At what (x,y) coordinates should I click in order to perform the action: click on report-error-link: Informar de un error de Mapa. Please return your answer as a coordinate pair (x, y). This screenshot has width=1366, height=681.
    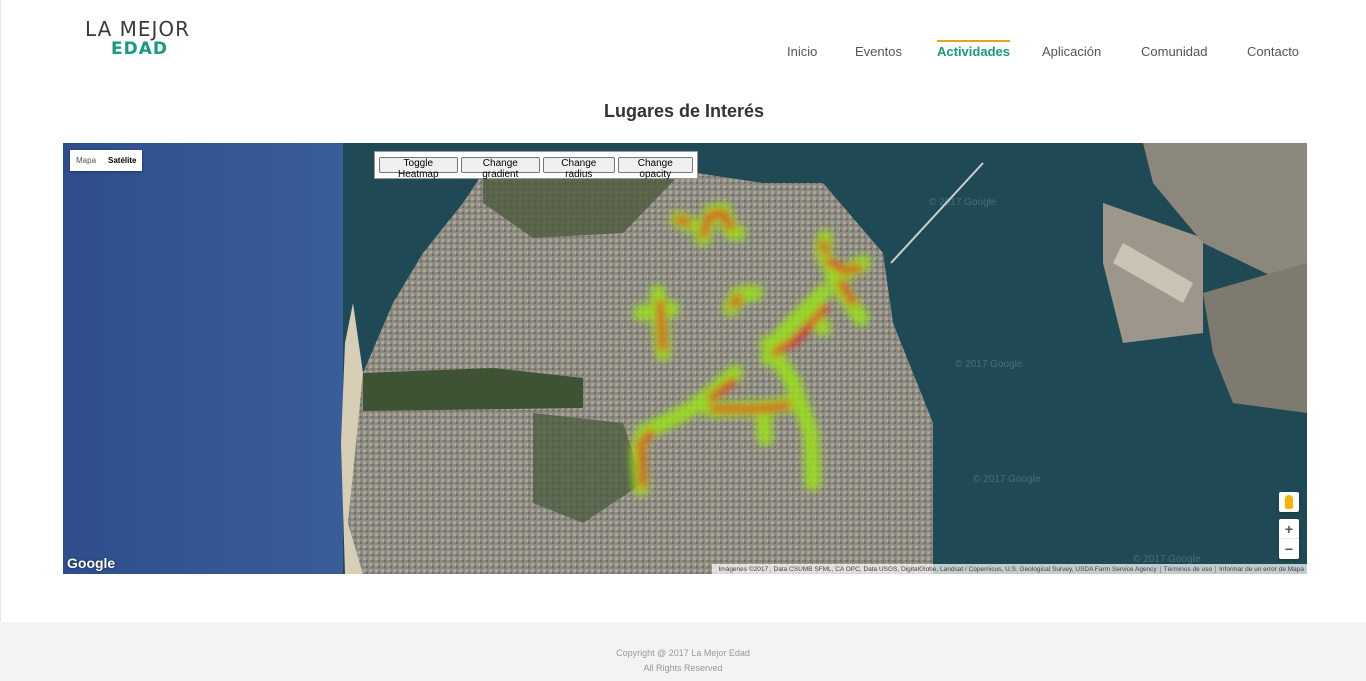
    Looking at the image, I should click on (1261, 569).